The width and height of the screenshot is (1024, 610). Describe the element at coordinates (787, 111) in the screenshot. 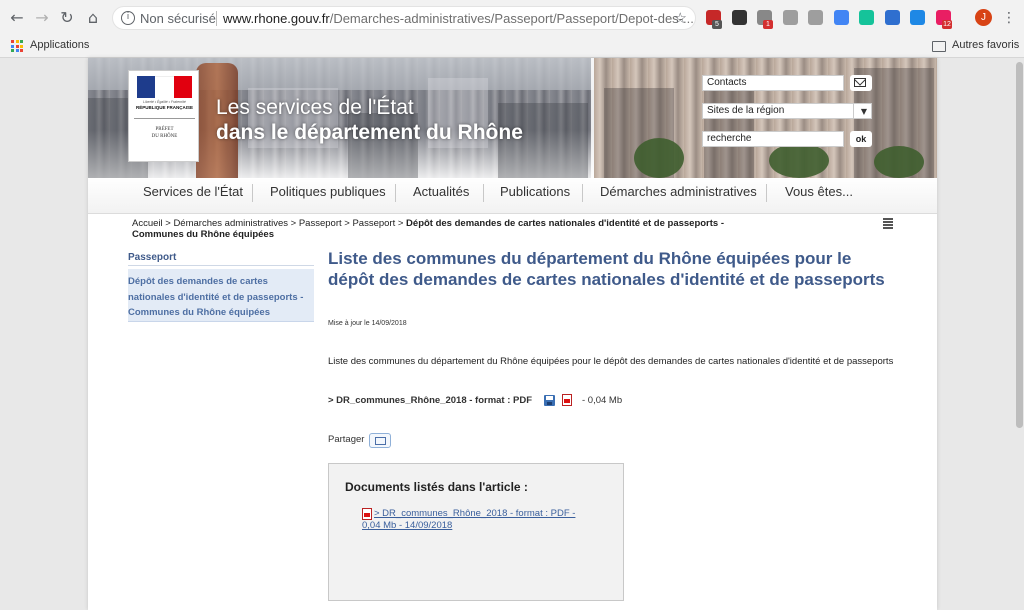

I see `sites-region-select: Sites de la région ▼` at that location.